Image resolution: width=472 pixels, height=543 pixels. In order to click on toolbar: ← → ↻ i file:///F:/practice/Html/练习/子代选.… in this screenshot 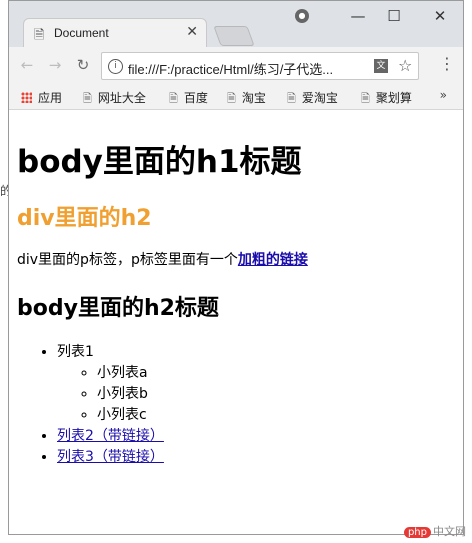, I will do `click(236, 66)`.